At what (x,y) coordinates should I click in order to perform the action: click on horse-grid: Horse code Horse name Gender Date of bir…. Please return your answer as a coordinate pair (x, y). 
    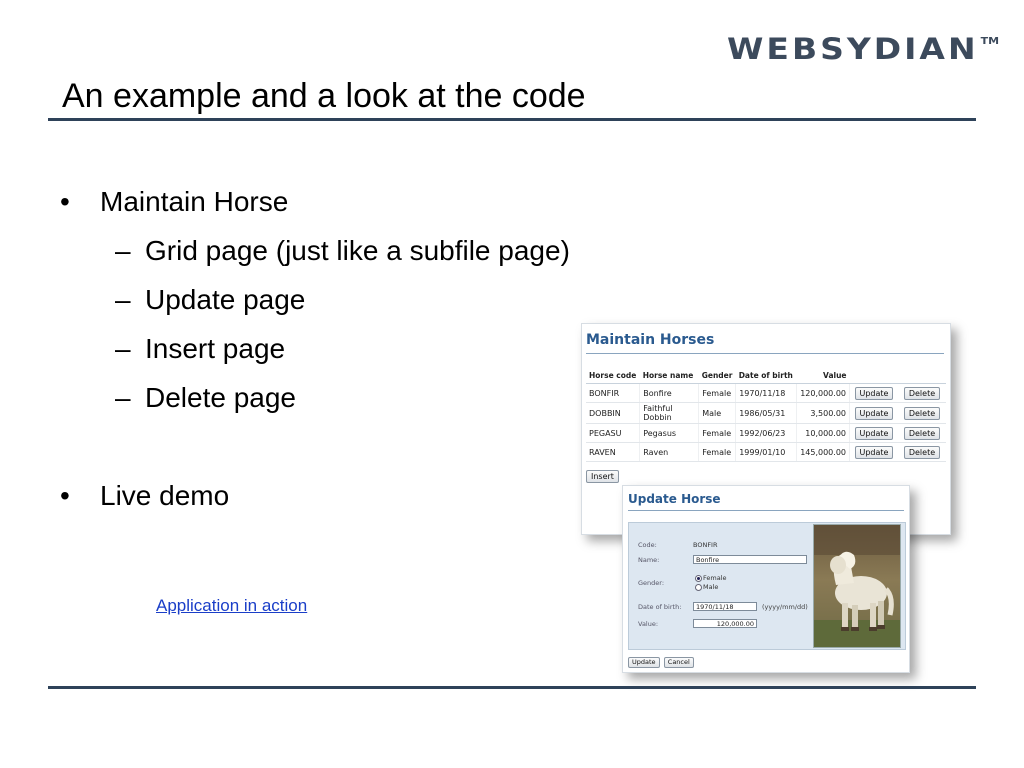
    Looking at the image, I should click on (766, 415).